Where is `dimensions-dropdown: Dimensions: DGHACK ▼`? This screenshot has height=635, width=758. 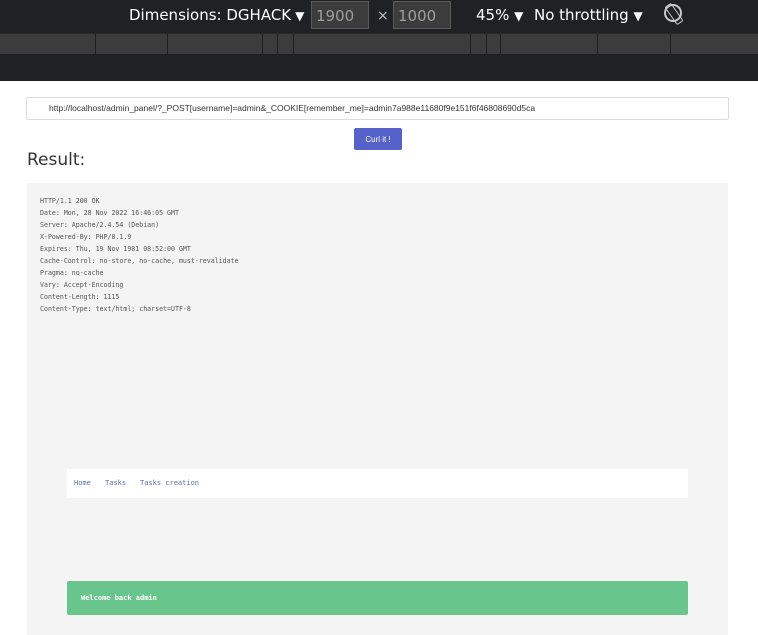
dimensions-dropdown: Dimensions: DGHACK ▼ is located at coordinates (216, 15).